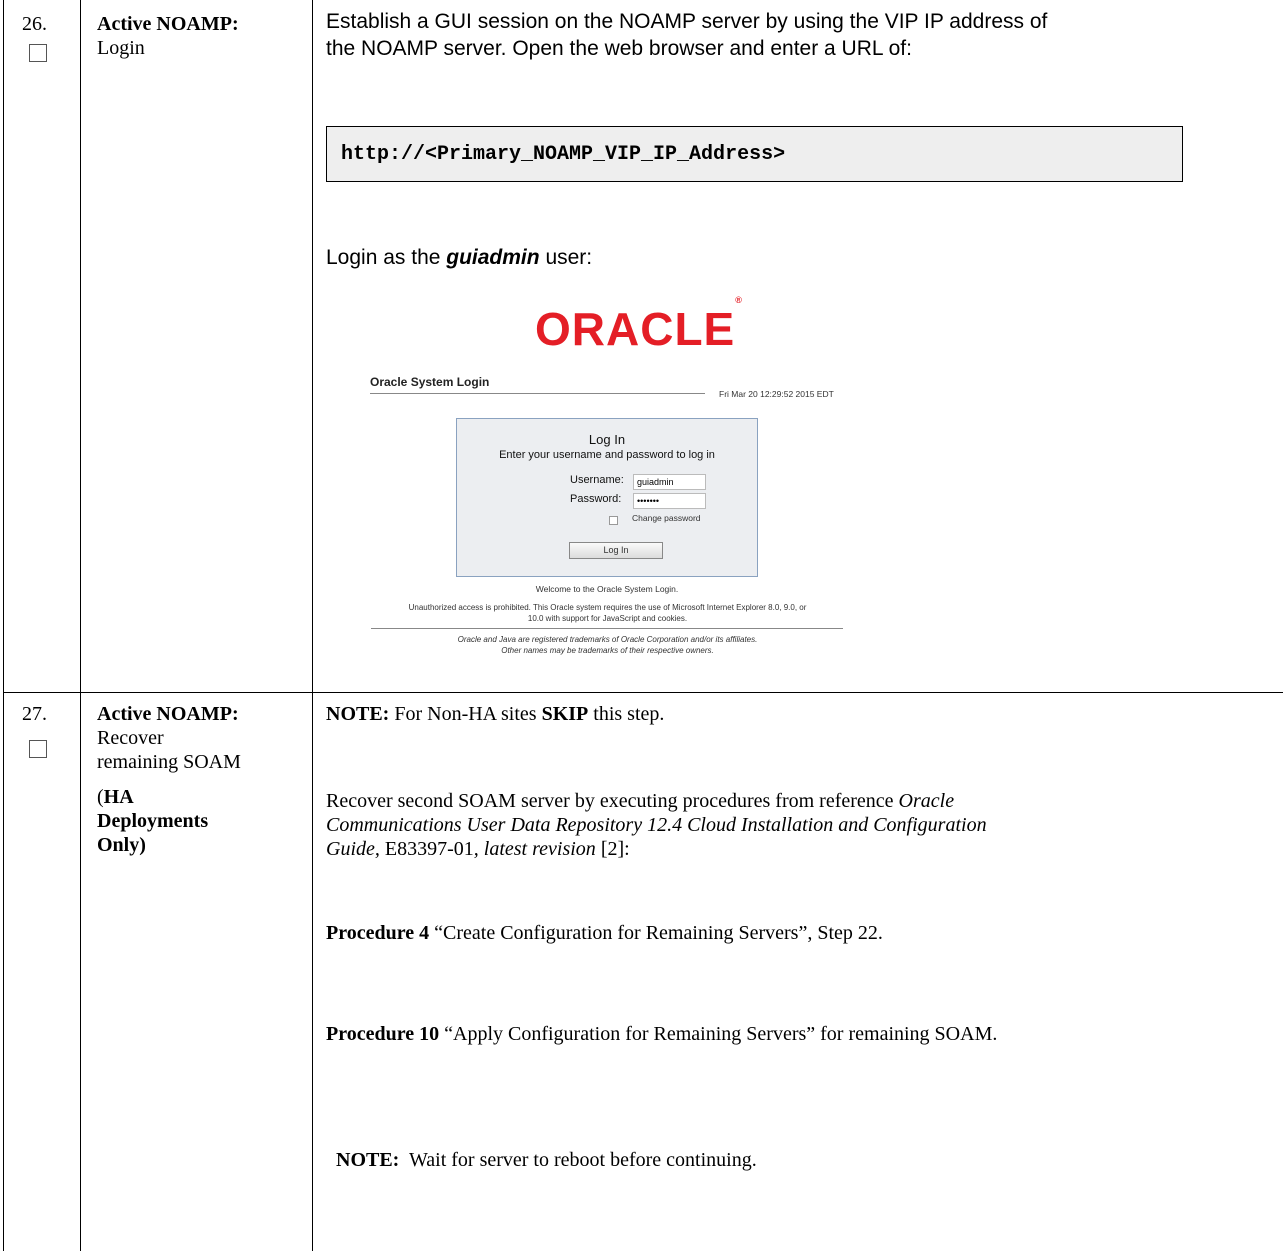  I want to click on ha-close-paren: ), so click(142, 845).